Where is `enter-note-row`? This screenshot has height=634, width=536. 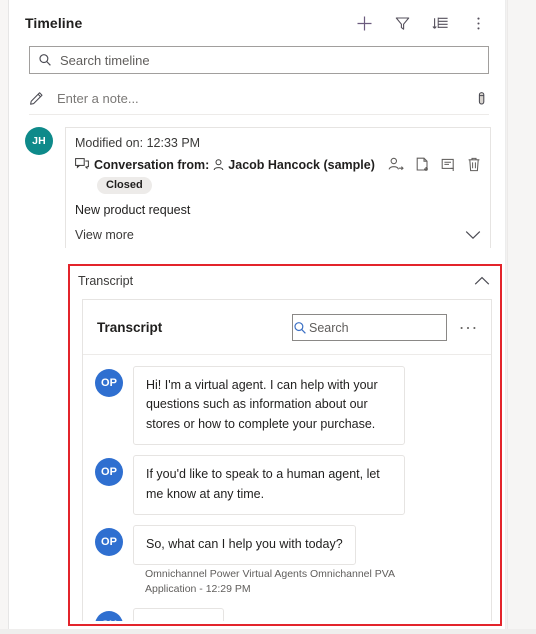 enter-note-row is located at coordinates (259, 99).